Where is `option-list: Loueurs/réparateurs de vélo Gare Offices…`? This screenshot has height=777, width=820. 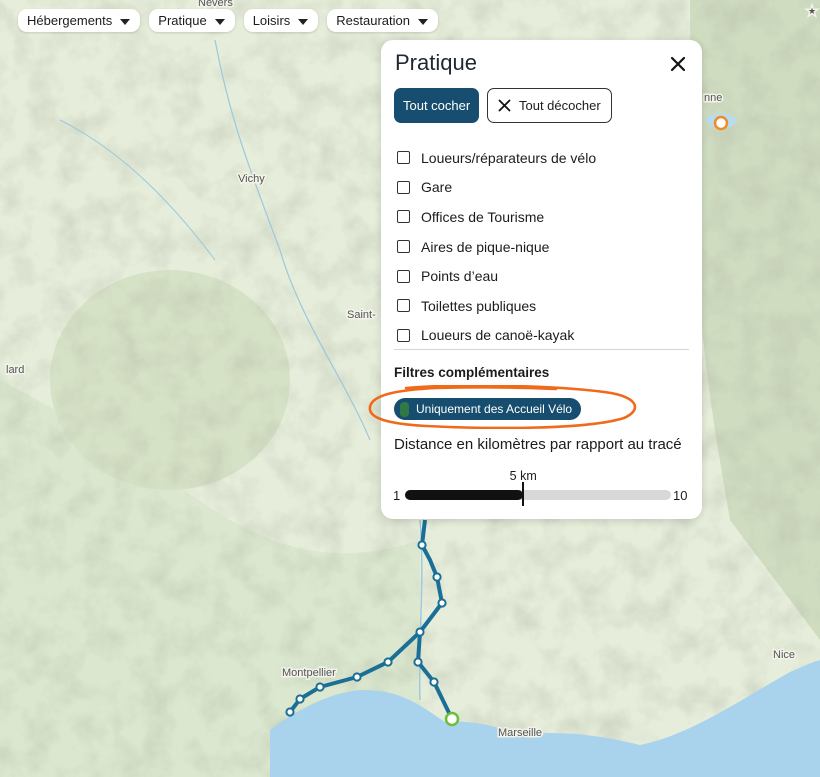
option-list: Loueurs/réparateurs de vélo Gare Offices… is located at coordinates (496, 246).